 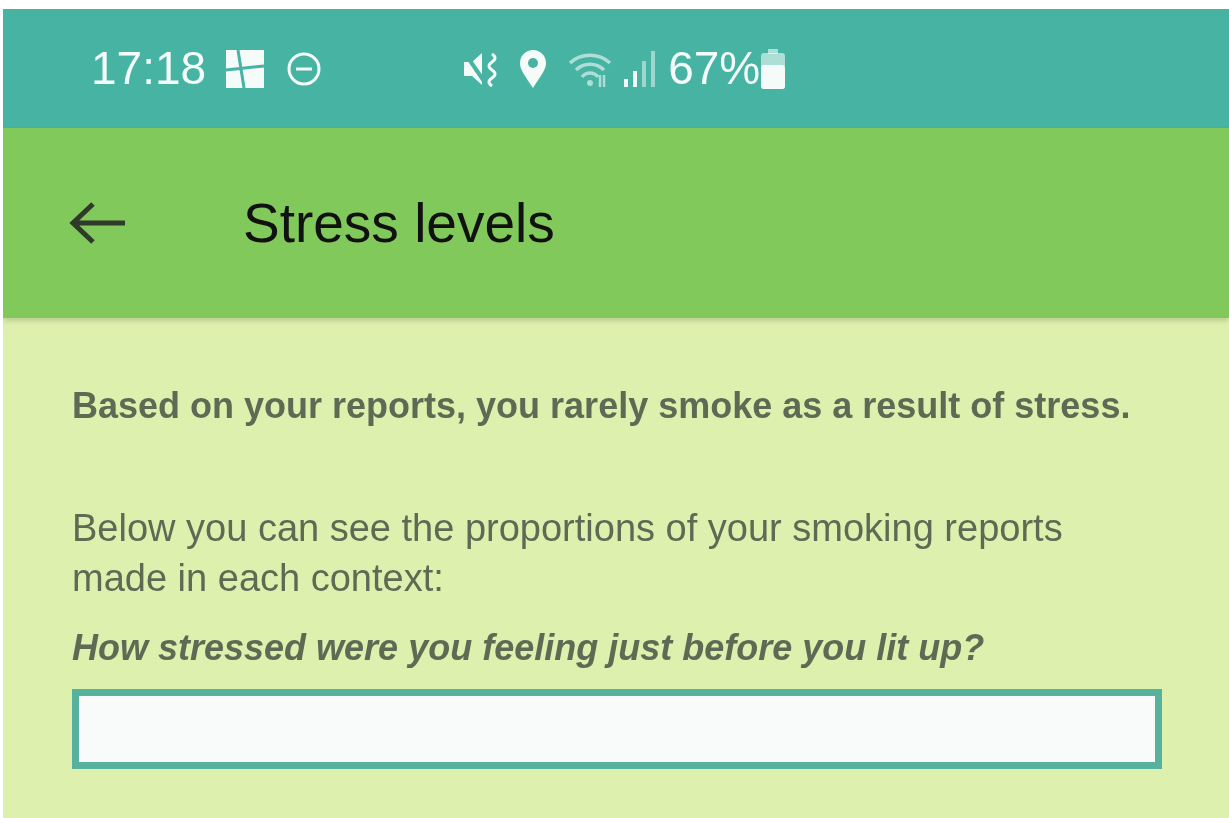 What do you see at coordinates (568, 553) in the screenshot?
I see `intro-text: Below you can see the proportions of your smoking reports made in each context:` at bounding box center [568, 553].